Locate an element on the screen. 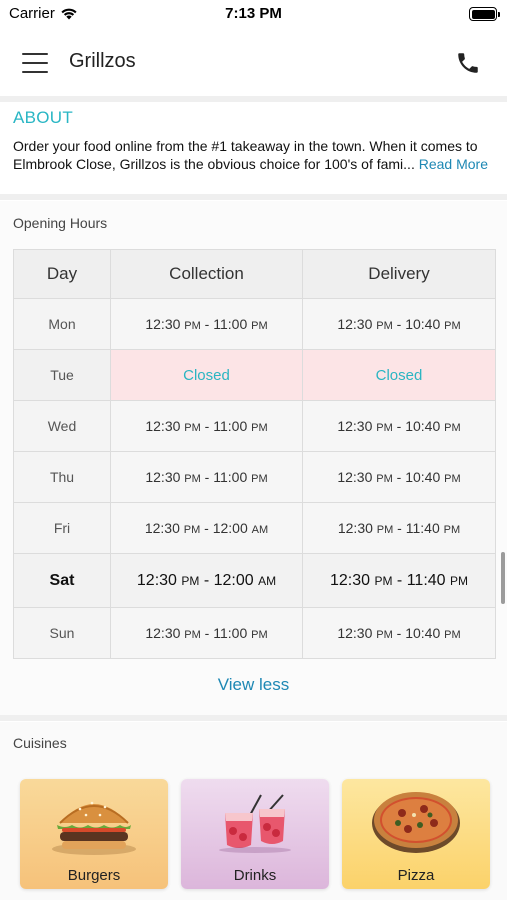 Image resolution: width=507 pixels, height=900 pixels. column-header-collection: Collection is located at coordinates (206, 274).